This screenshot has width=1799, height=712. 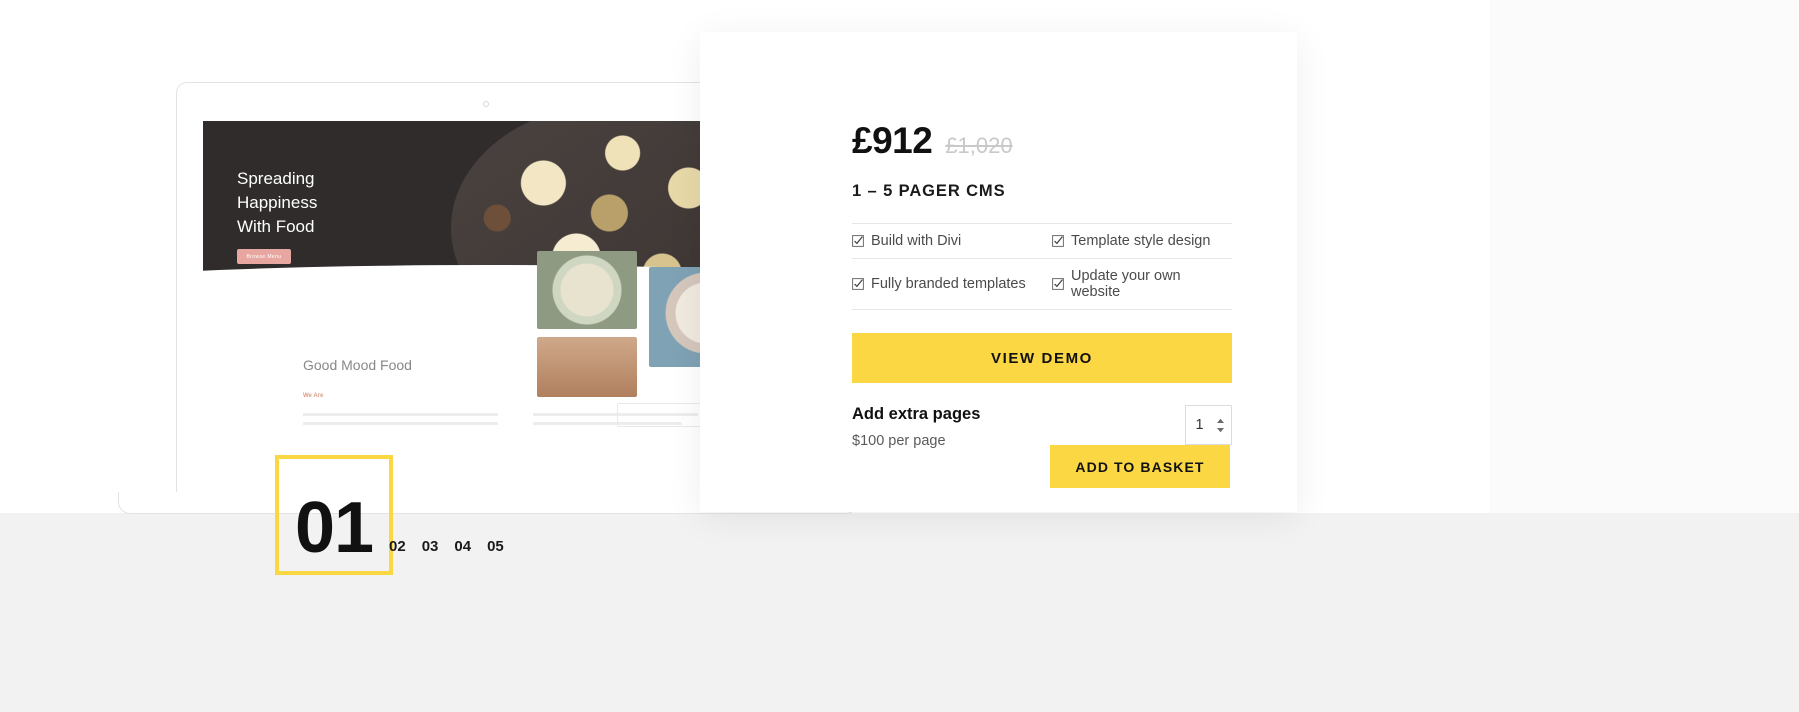 I want to click on feature-label: Build with Divi, so click(x=916, y=241).